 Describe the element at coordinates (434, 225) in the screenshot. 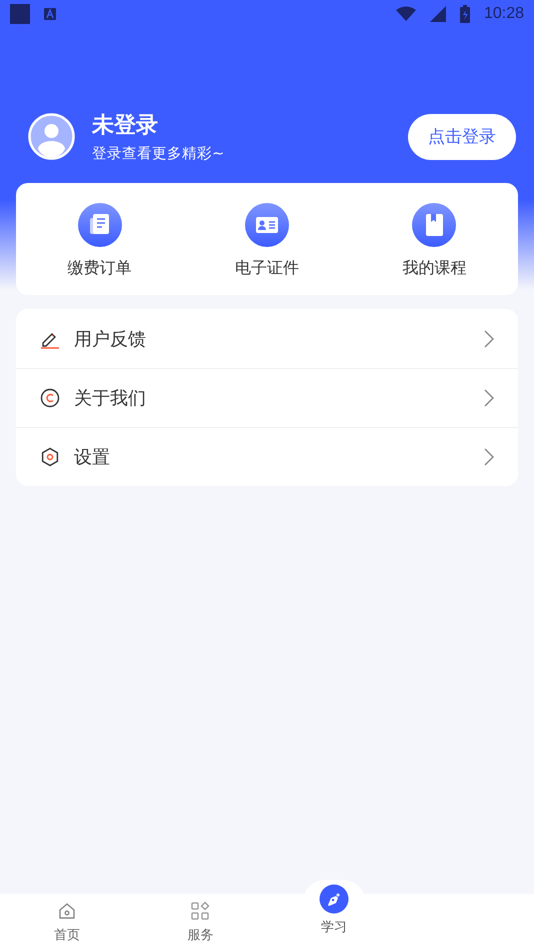

I see `book-icon` at that location.